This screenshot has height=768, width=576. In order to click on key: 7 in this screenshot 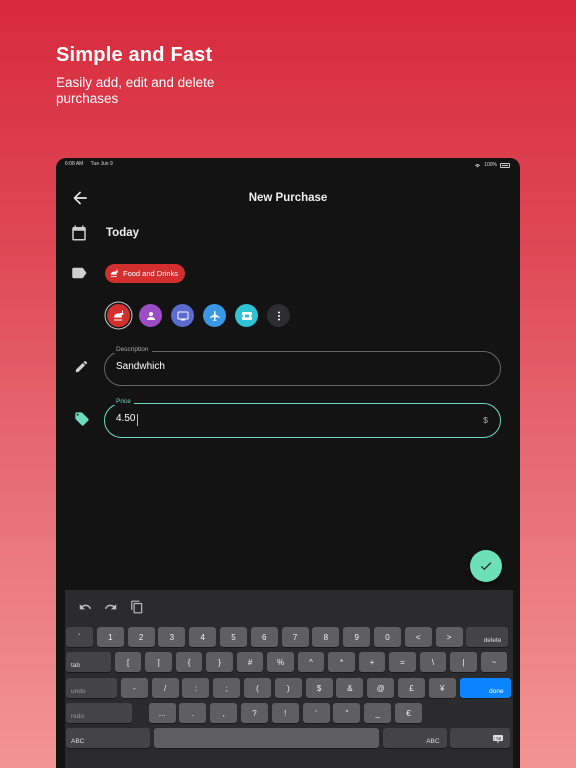, I will do `click(295, 637)`.